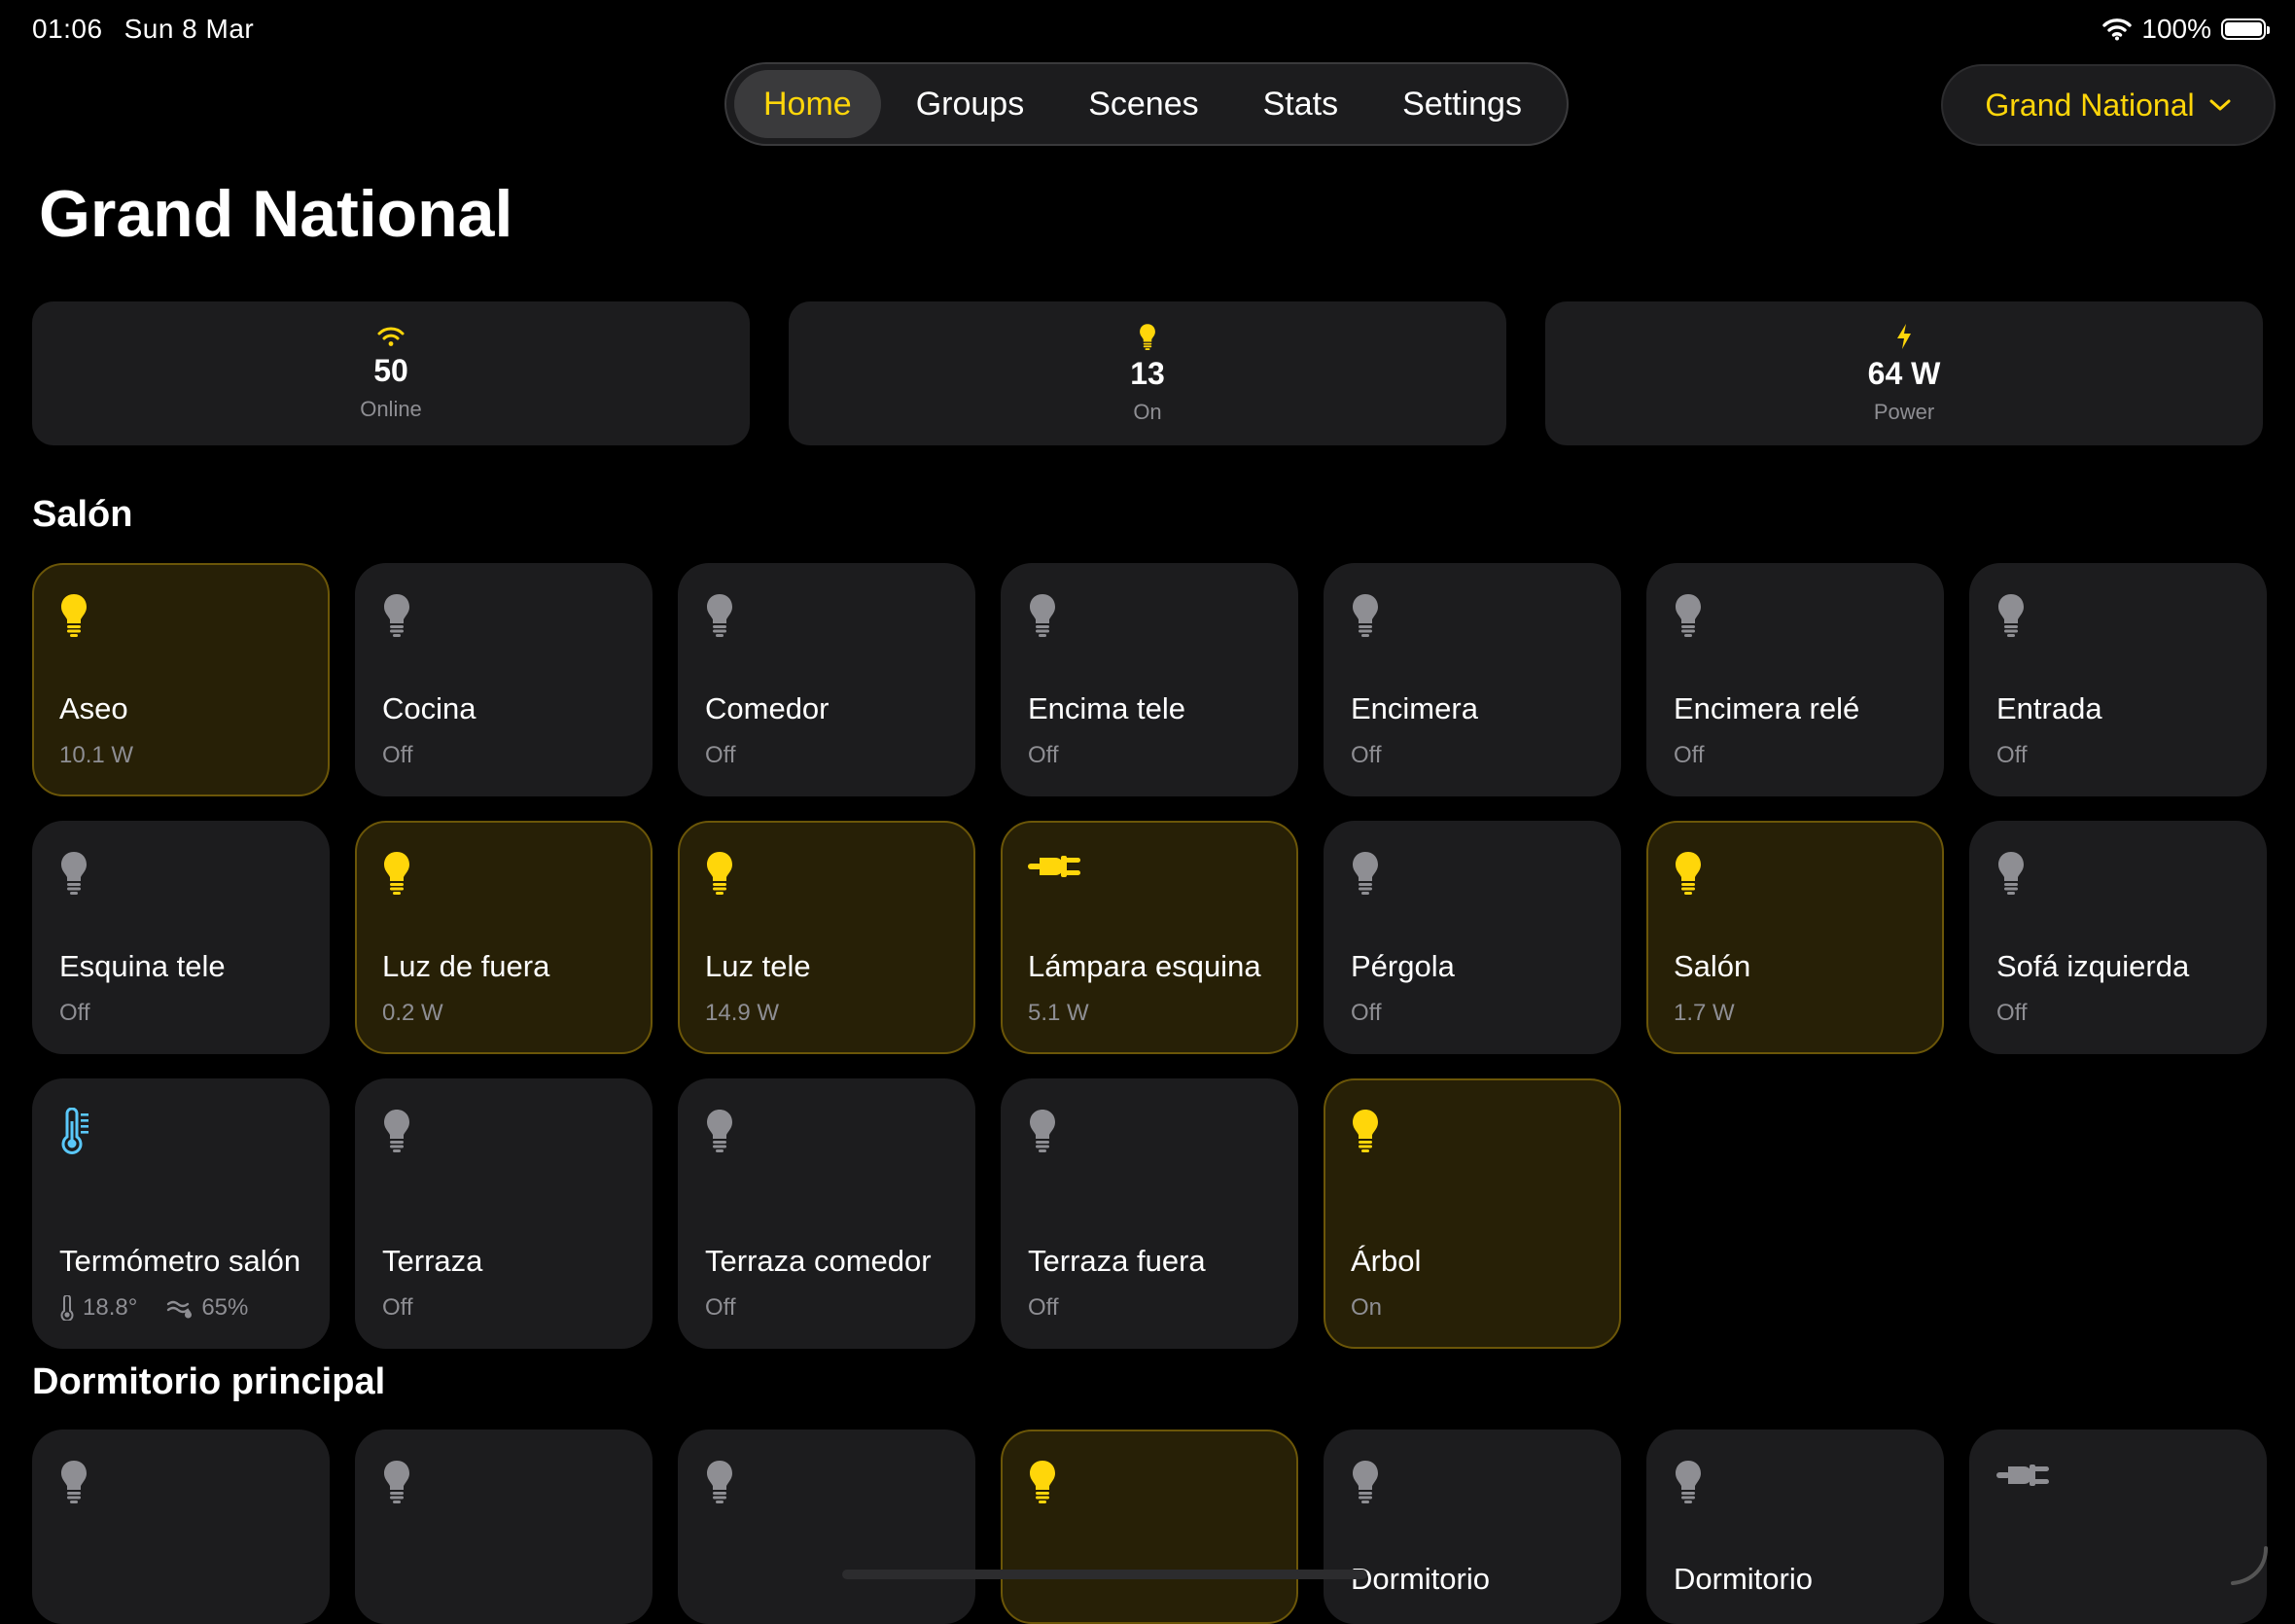 The width and height of the screenshot is (2295, 1624). Describe the element at coordinates (1472, 1213) in the screenshot. I see `device-tile-arbol: Árbol On` at that location.